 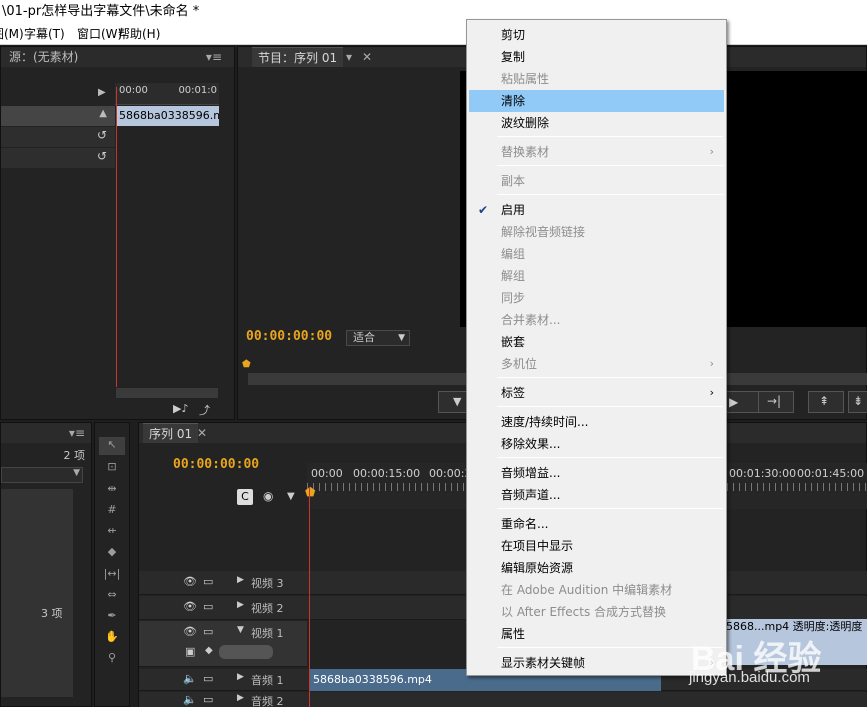 I want to click on slip-tool: |↔|, so click(x=112, y=573).